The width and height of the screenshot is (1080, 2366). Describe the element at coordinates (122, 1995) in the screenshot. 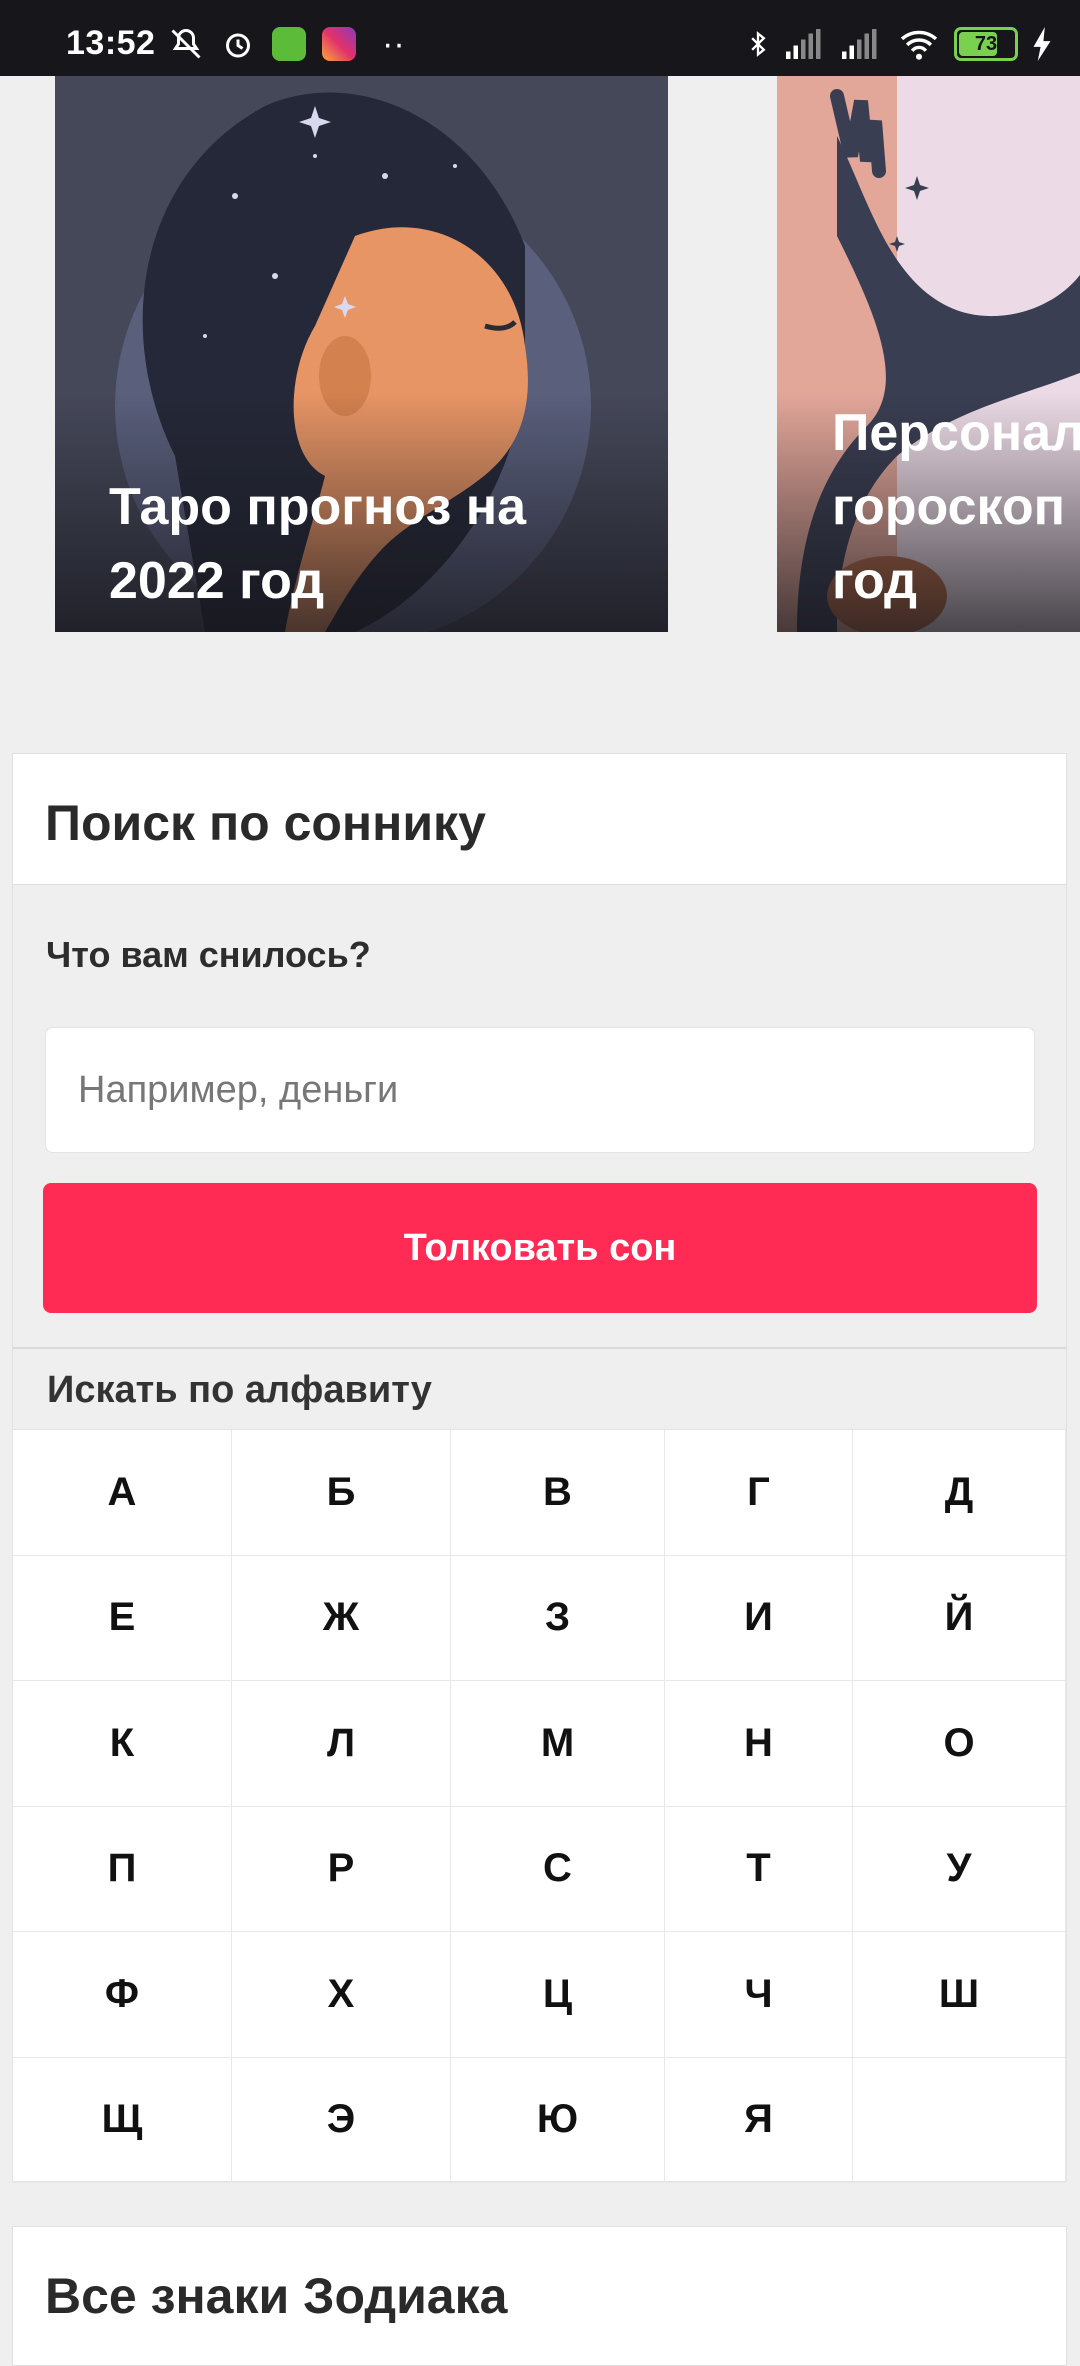

I see `letter-cell: Ф` at that location.